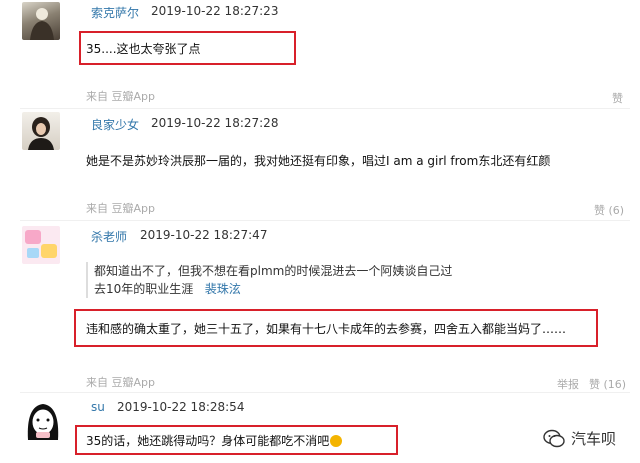 The width and height of the screenshot is (640, 463). I want to click on watermark: 汽车呗, so click(579, 438).